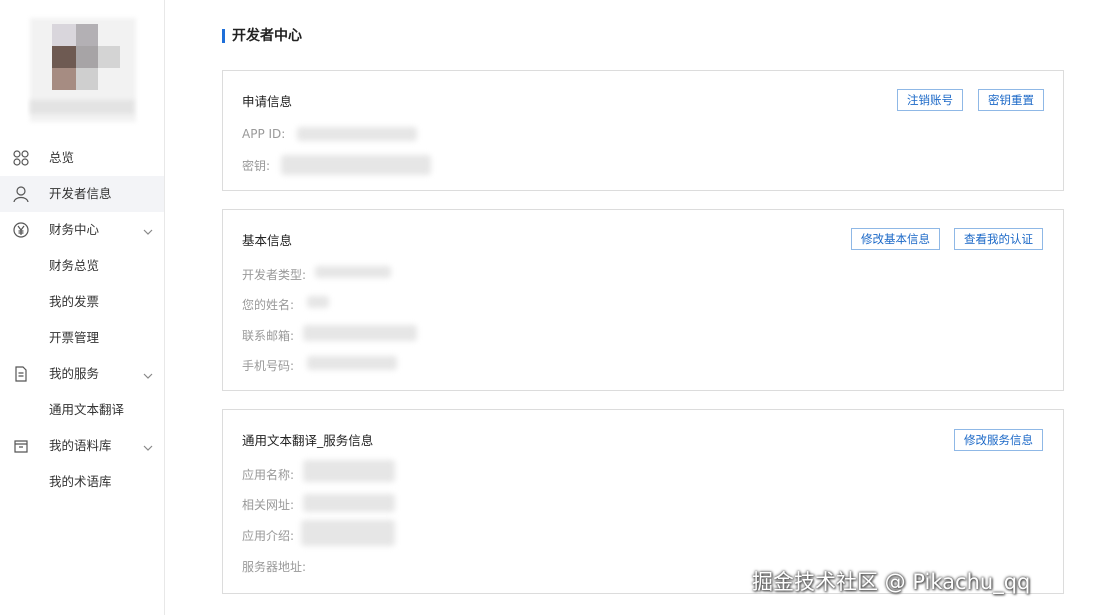  I want to click on card-title: 申请信息, so click(267, 101).